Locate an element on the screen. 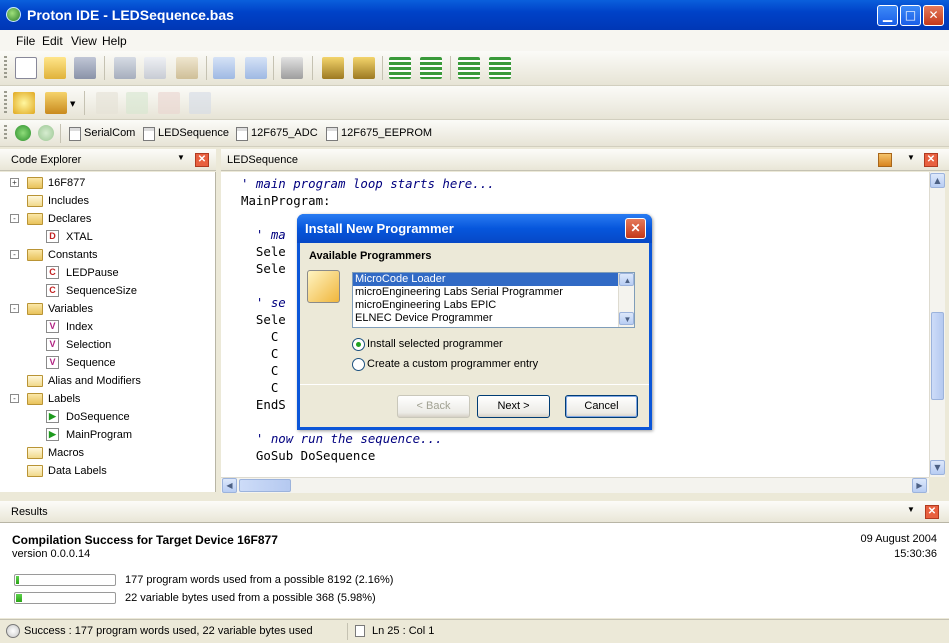  print-icon is located at coordinates (292, 68).